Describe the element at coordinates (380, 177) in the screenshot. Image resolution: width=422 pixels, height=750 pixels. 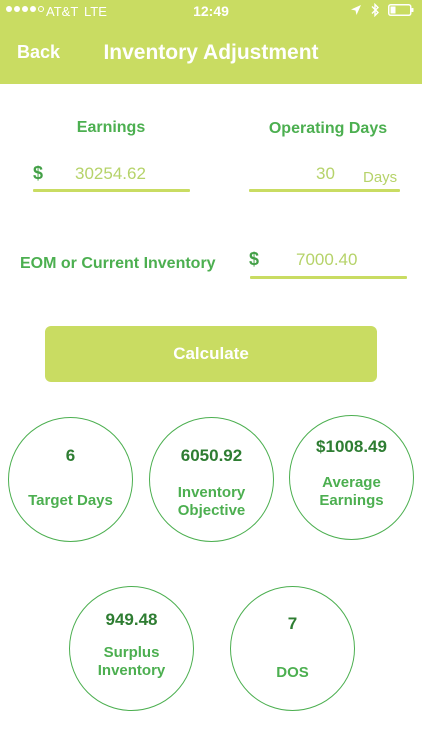
I see `days-unit-label: Days` at that location.